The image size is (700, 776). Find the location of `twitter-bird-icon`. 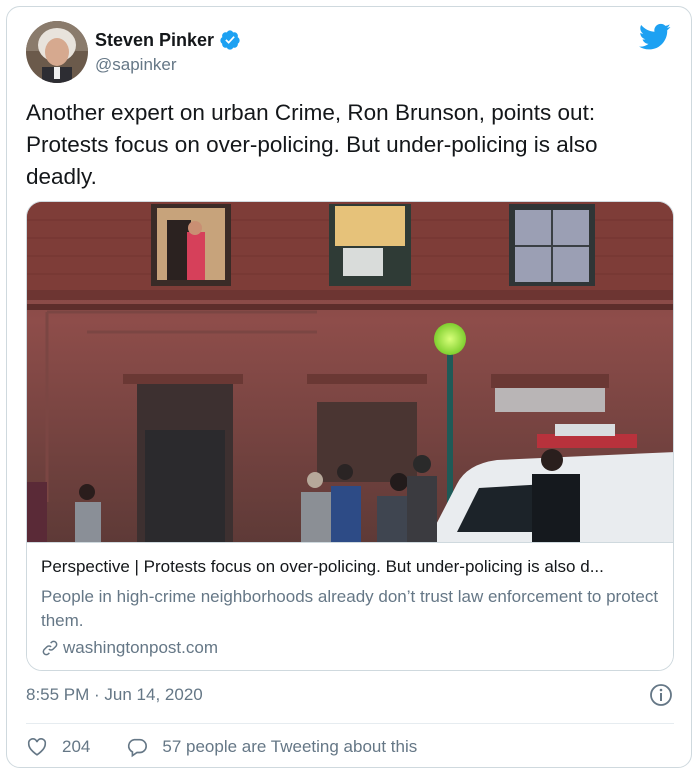

twitter-bird-icon is located at coordinates (655, 37).